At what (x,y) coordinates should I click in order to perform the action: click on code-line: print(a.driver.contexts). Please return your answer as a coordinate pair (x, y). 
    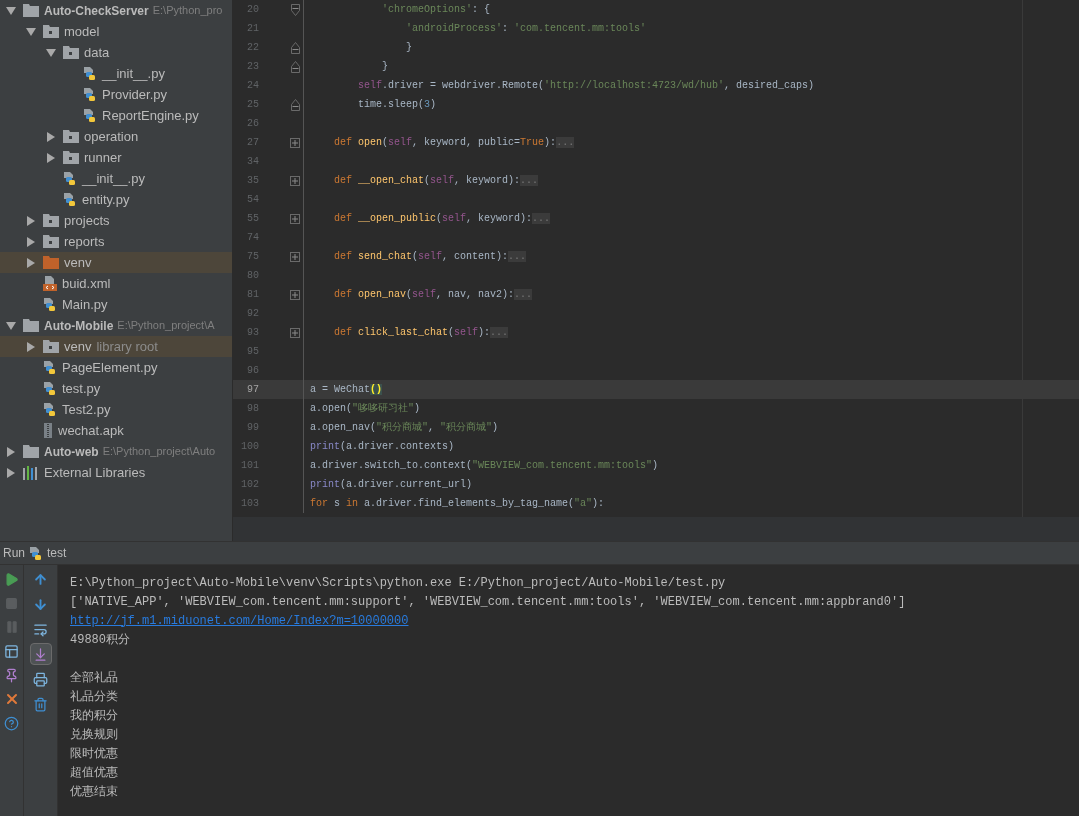
    Looking at the image, I should click on (382, 447).